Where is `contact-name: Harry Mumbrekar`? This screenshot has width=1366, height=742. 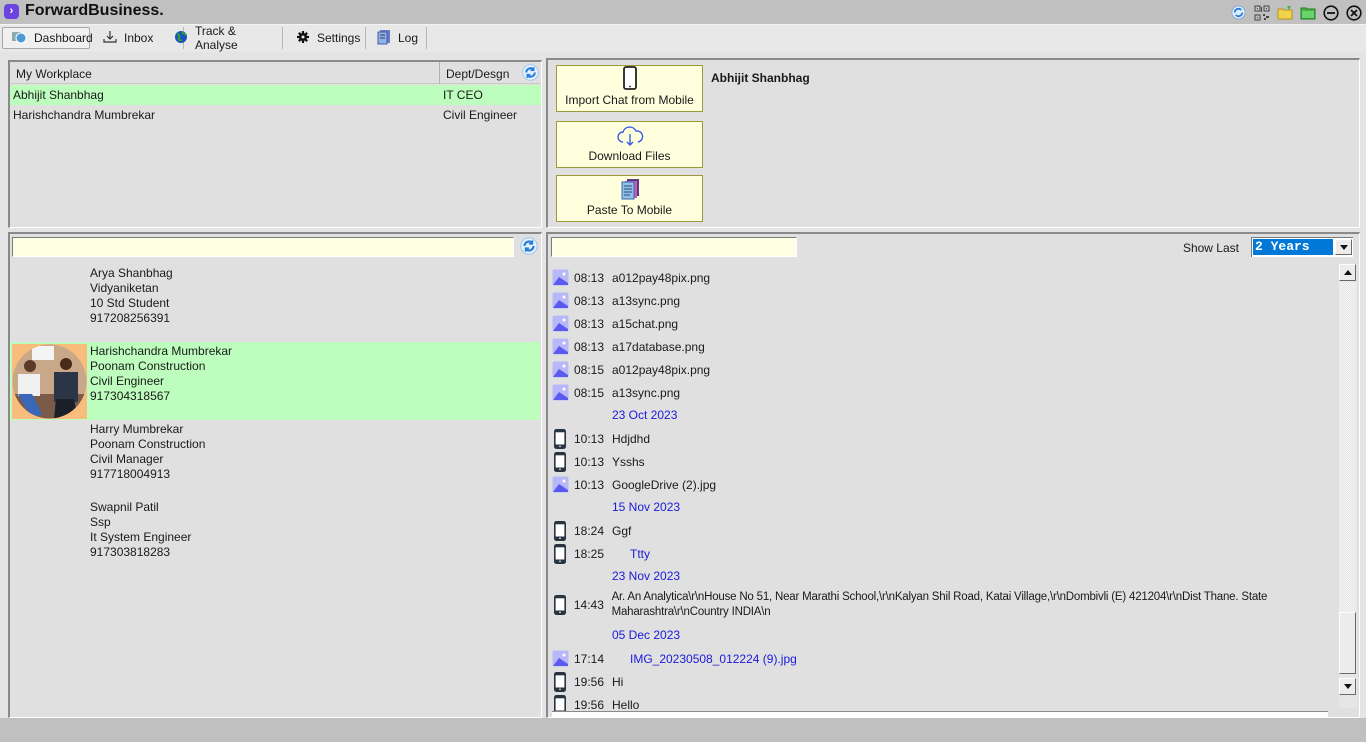 contact-name: Harry Mumbrekar is located at coordinates (137, 429).